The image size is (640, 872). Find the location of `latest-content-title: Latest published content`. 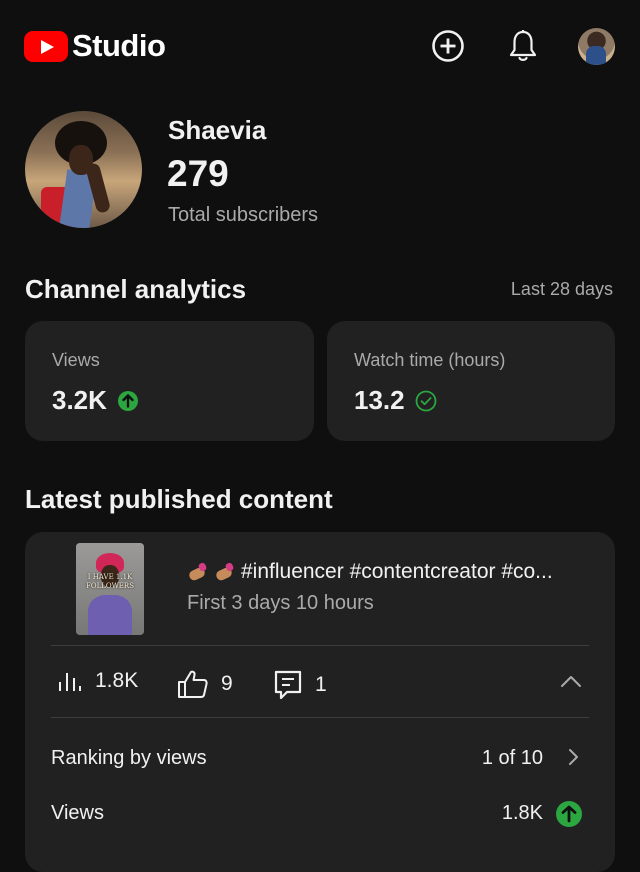

latest-content-title: Latest published content is located at coordinates (179, 499).